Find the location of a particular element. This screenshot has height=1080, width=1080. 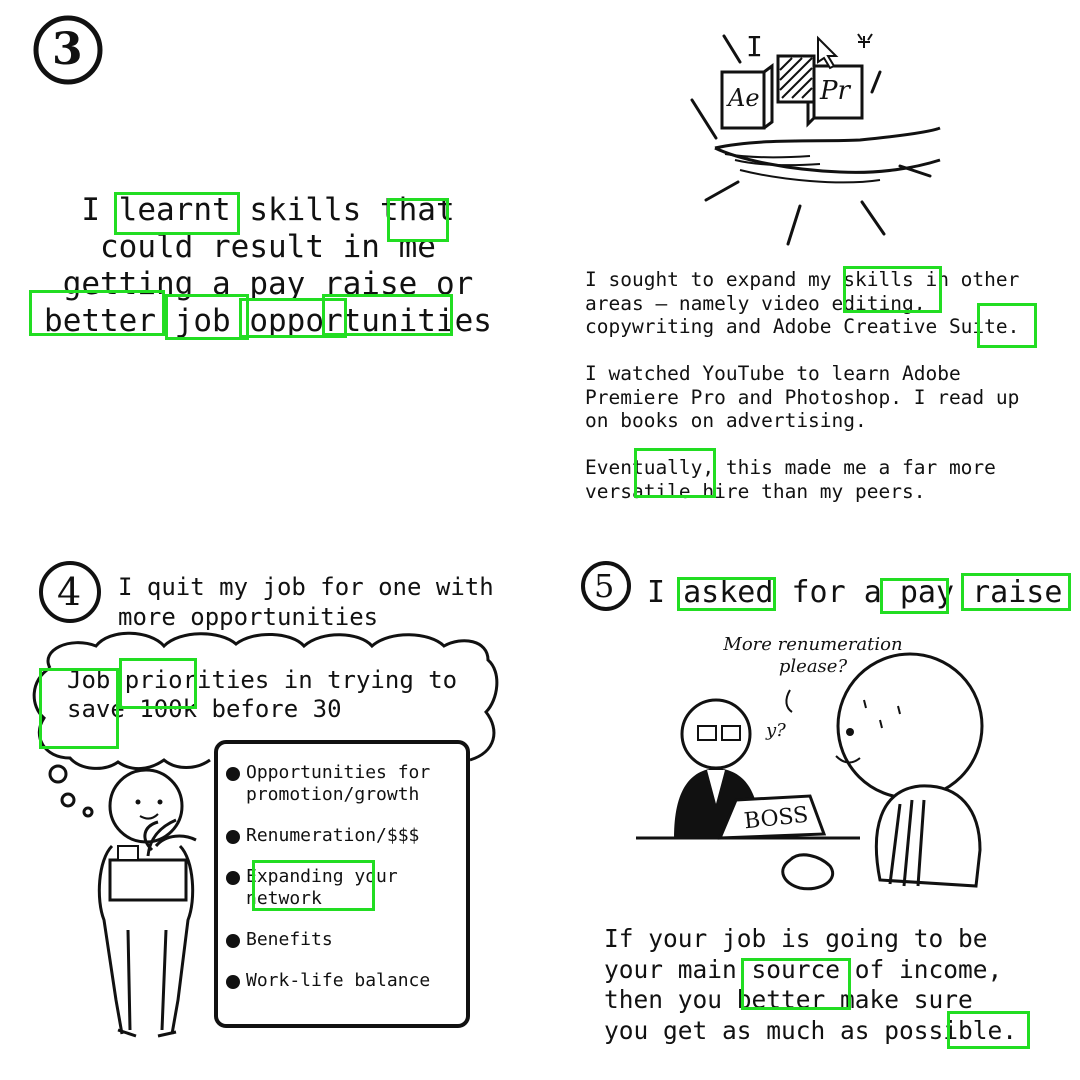

caption-line: then you better make sure is located at coordinates (788, 999).